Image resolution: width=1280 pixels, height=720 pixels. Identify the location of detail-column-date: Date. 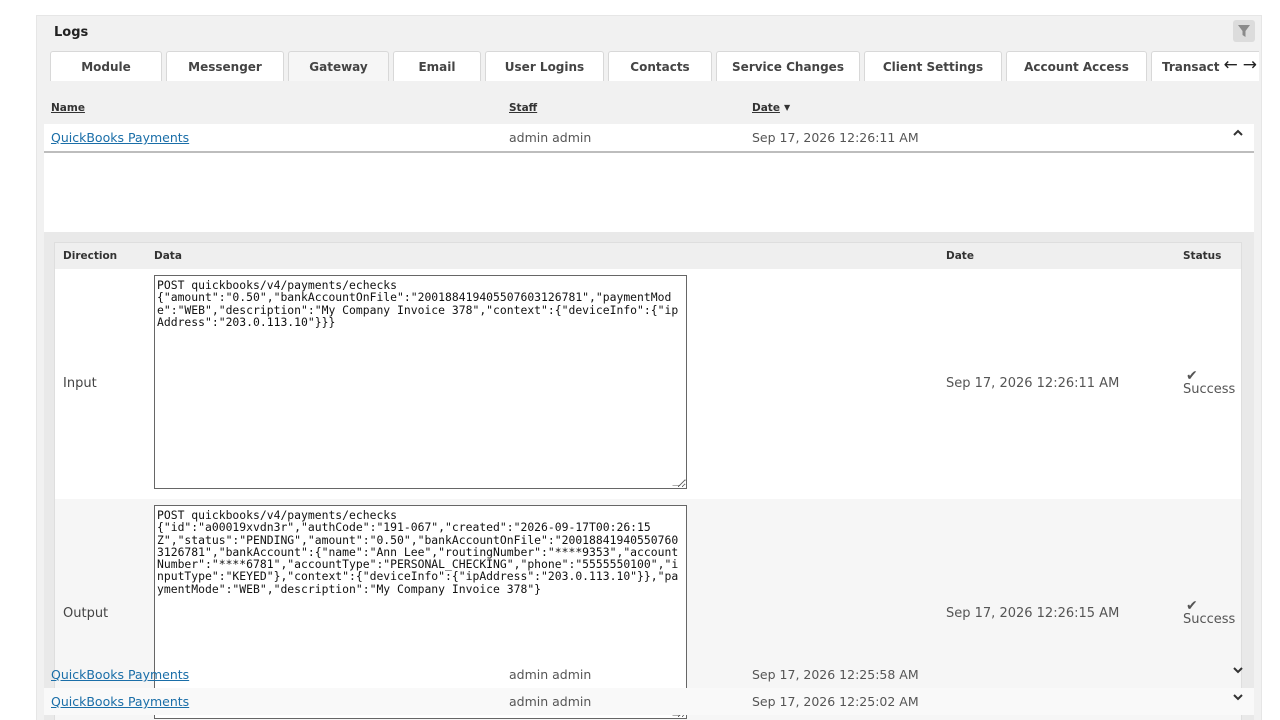
(960, 256).